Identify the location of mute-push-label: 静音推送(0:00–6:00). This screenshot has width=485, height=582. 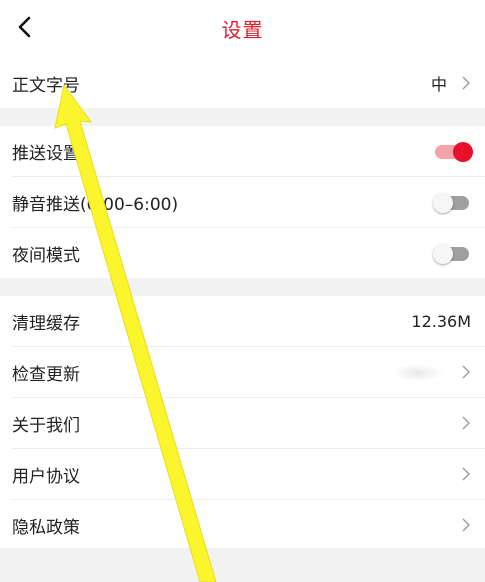
(95, 204).